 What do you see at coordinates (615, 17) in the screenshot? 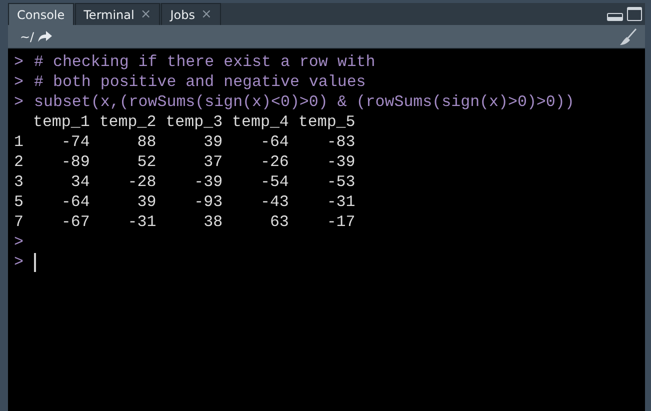
I see `minimize-icon` at bounding box center [615, 17].